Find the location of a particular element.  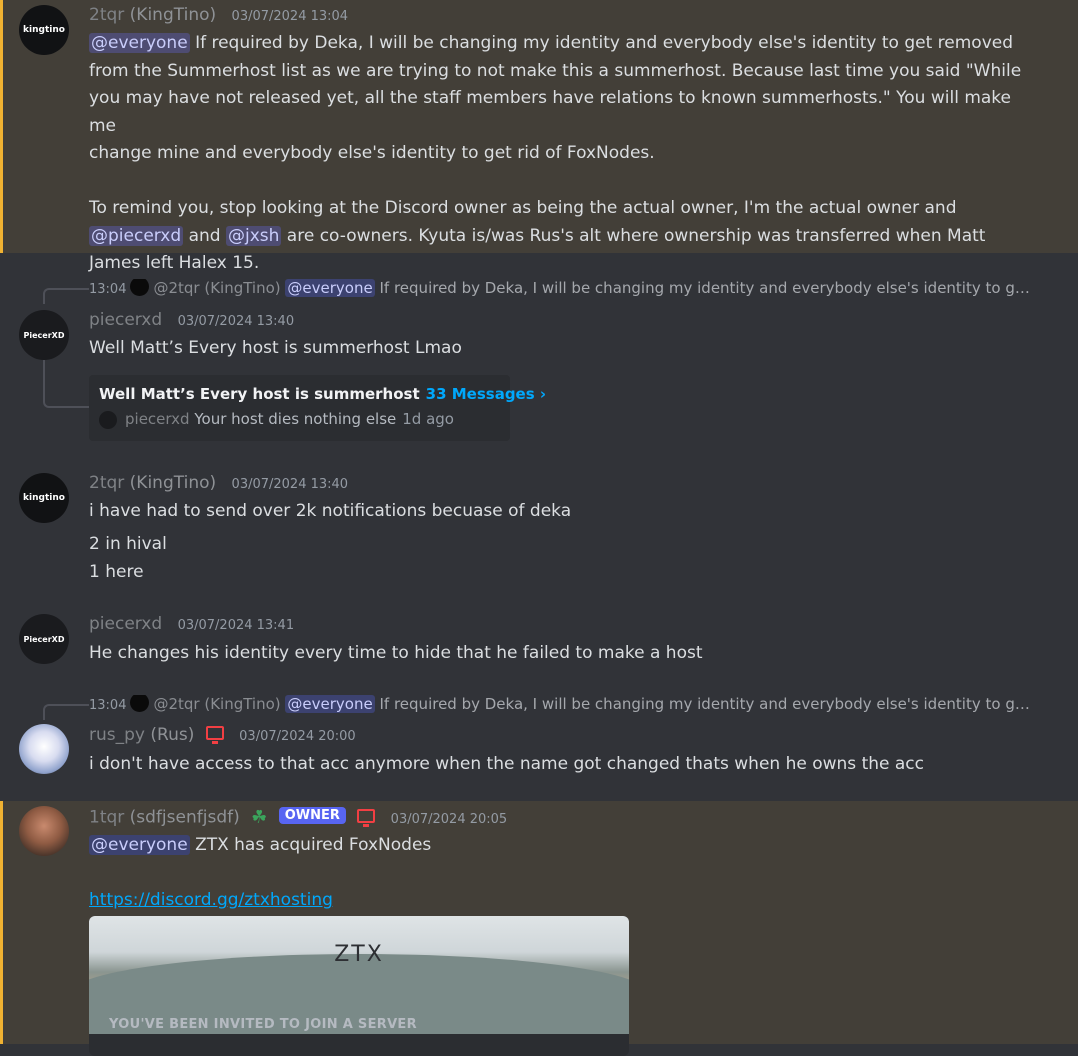

message-content: 2 in hival 1 here is located at coordinates (128, 558).